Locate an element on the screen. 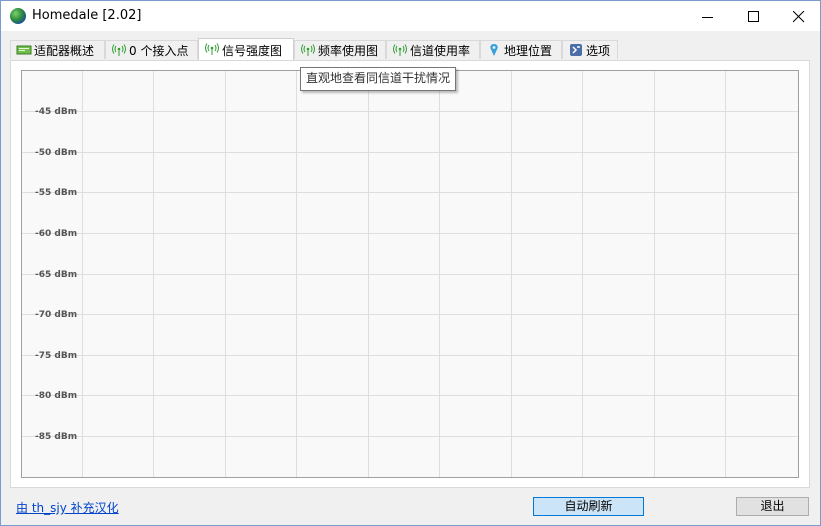 The image size is (821, 526). globe-icon is located at coordinates (18, 16).